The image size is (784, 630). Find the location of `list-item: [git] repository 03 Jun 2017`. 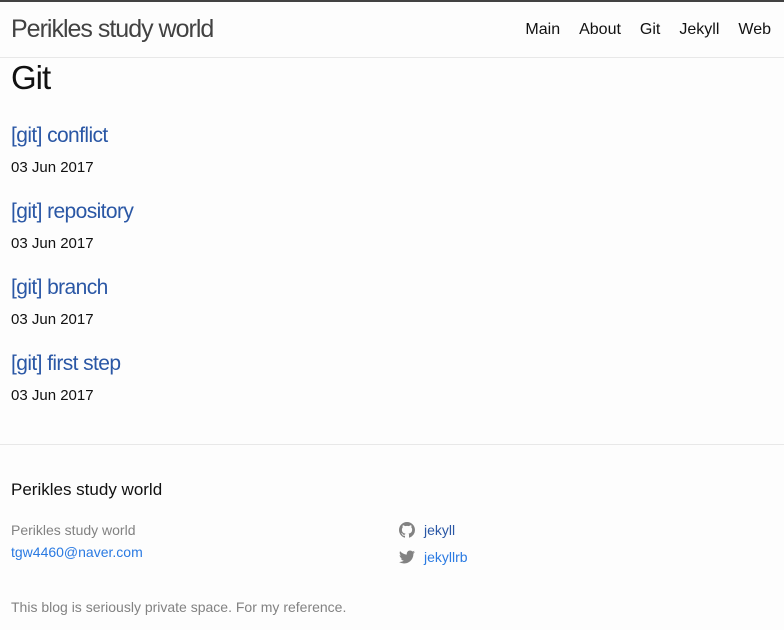

list-item: [git] repository 03 Jun 2017 is located at coordinates (72, 235).